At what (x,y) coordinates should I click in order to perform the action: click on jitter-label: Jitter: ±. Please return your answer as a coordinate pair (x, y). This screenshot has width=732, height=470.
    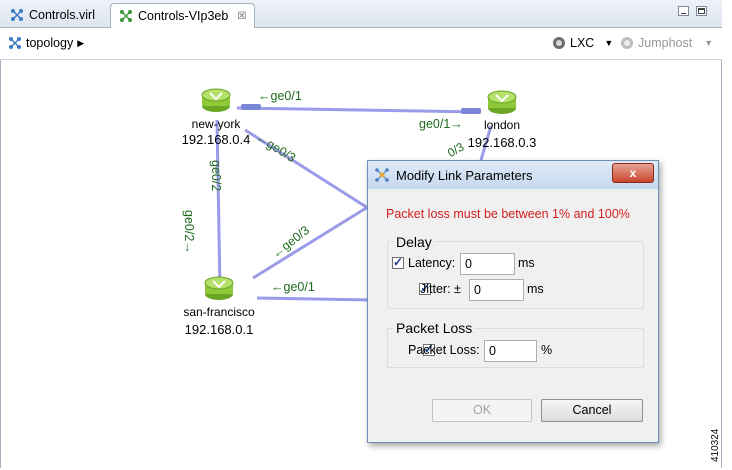
    Looking at the image, I should click on (440, 289).